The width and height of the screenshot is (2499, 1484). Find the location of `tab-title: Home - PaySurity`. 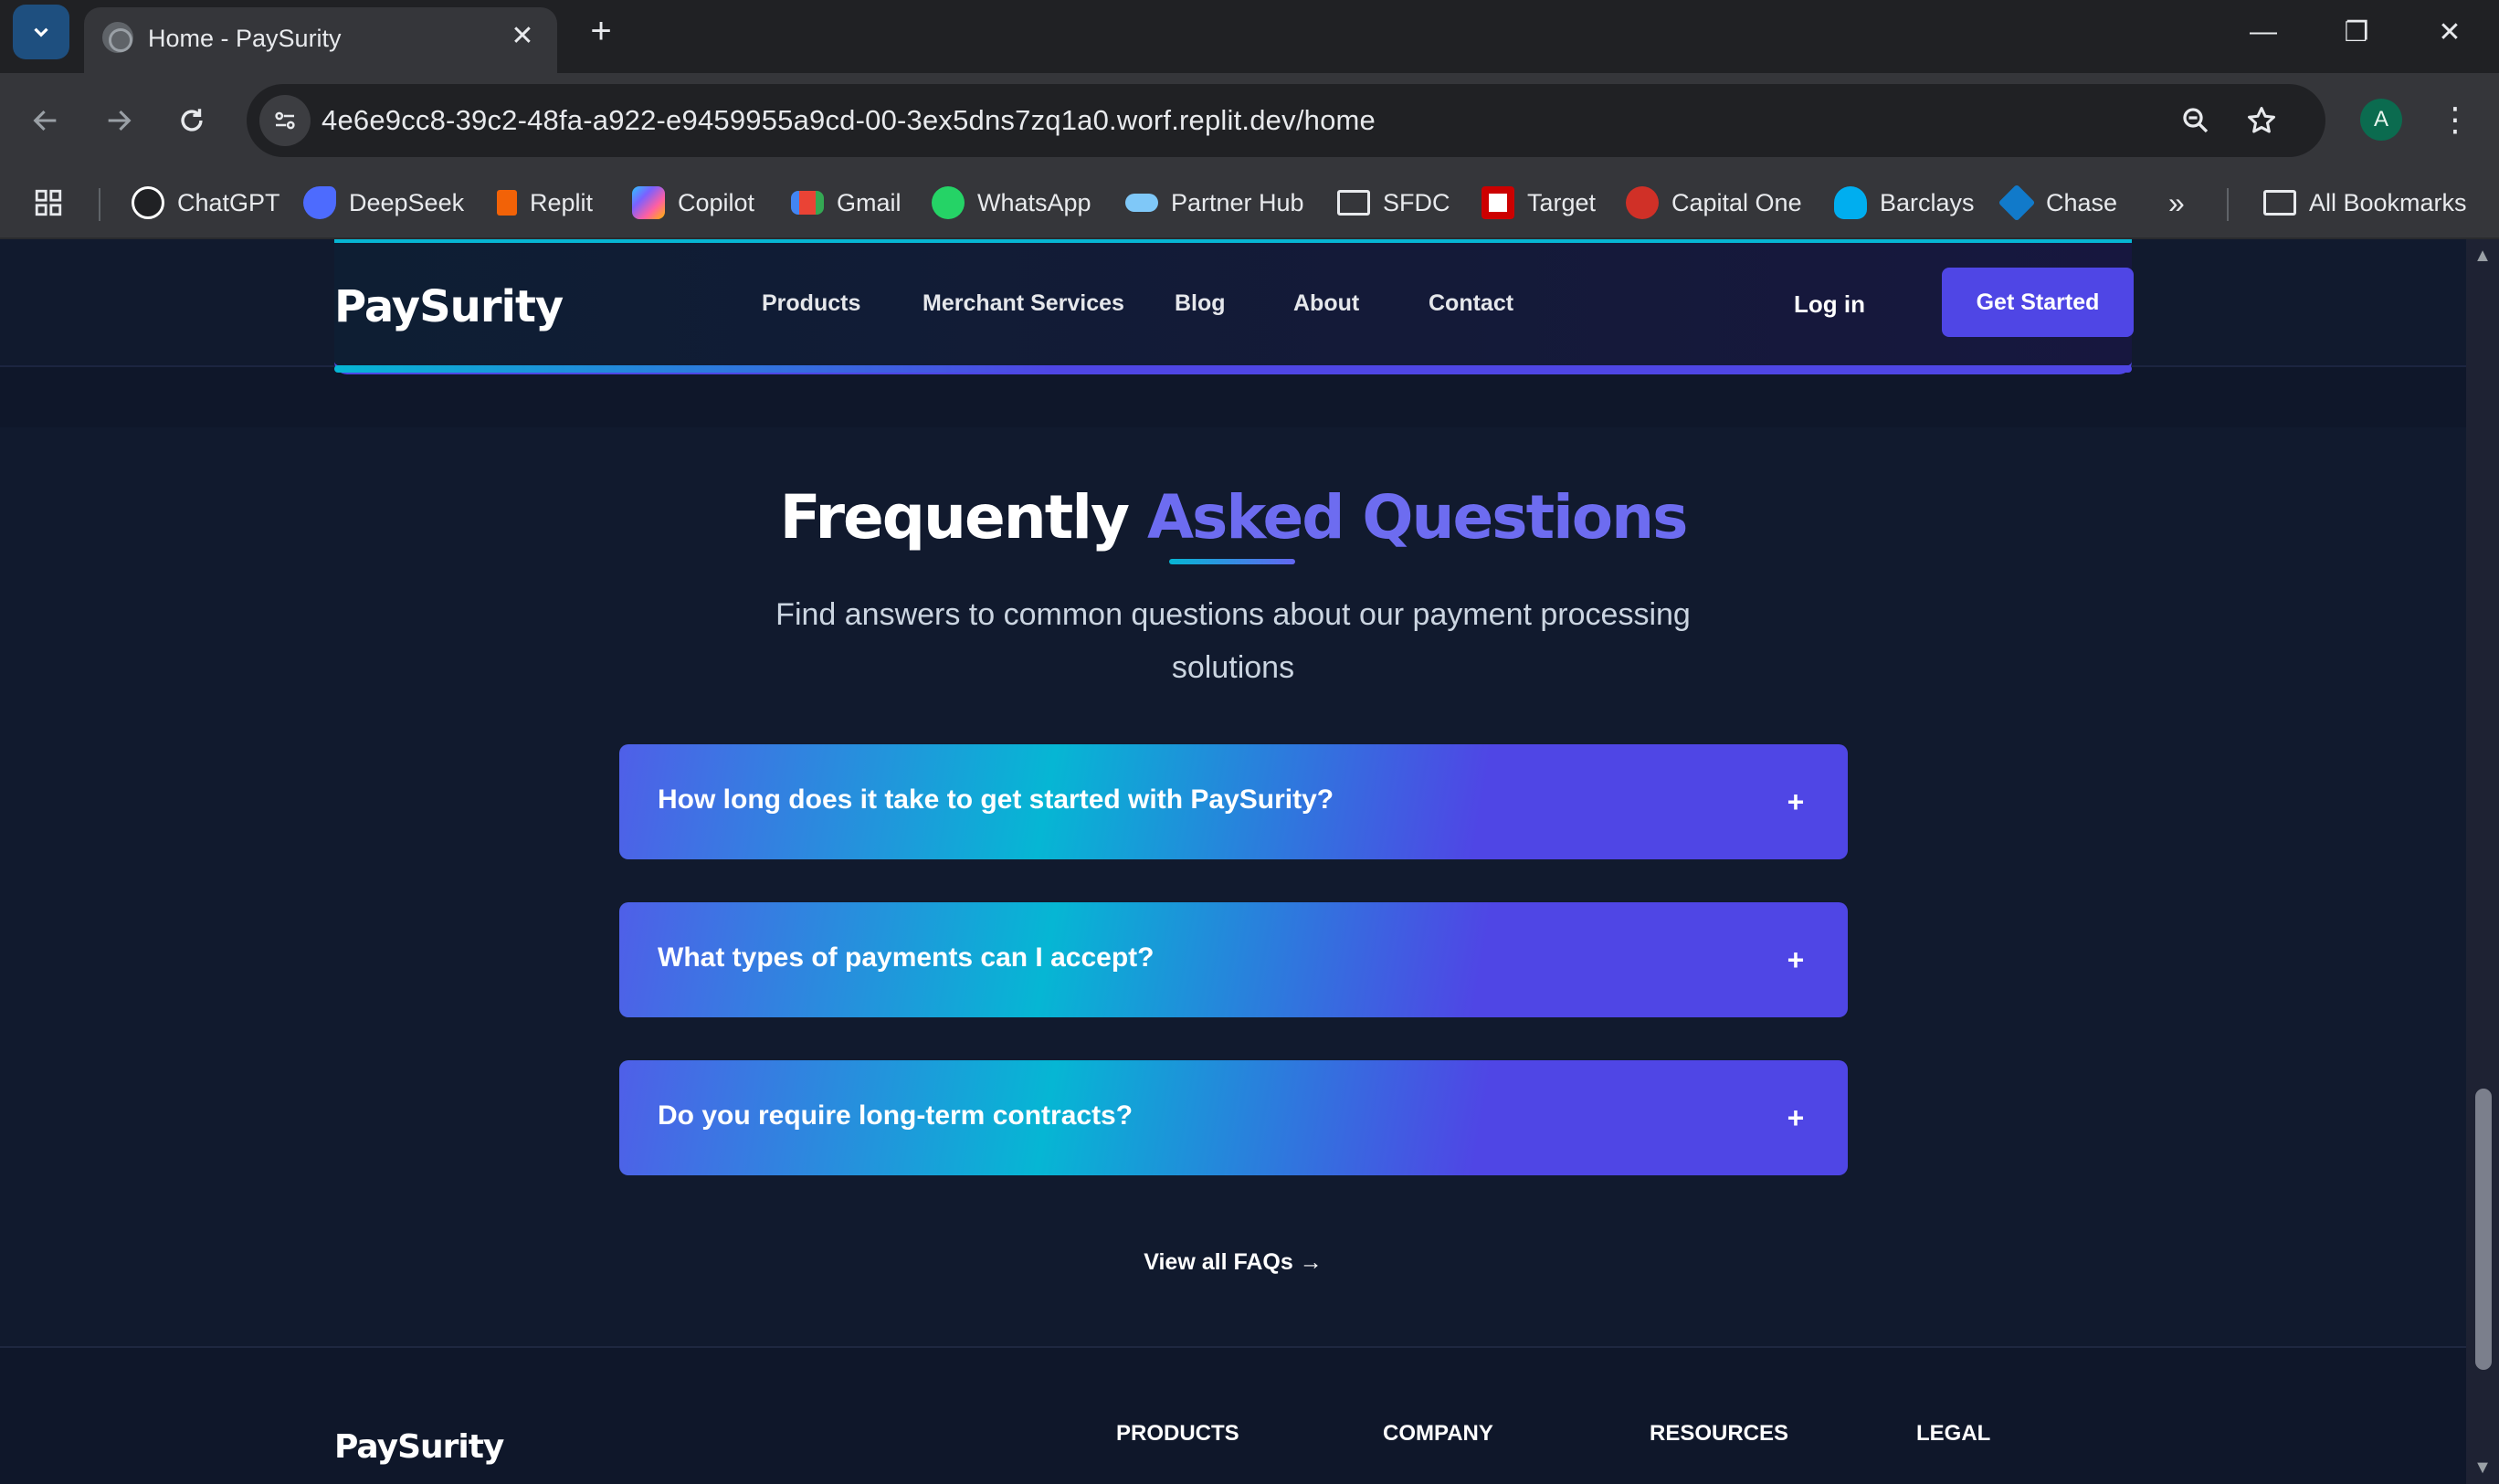

tab-title: Home - PaySurity is located at coordinates (245, 38).